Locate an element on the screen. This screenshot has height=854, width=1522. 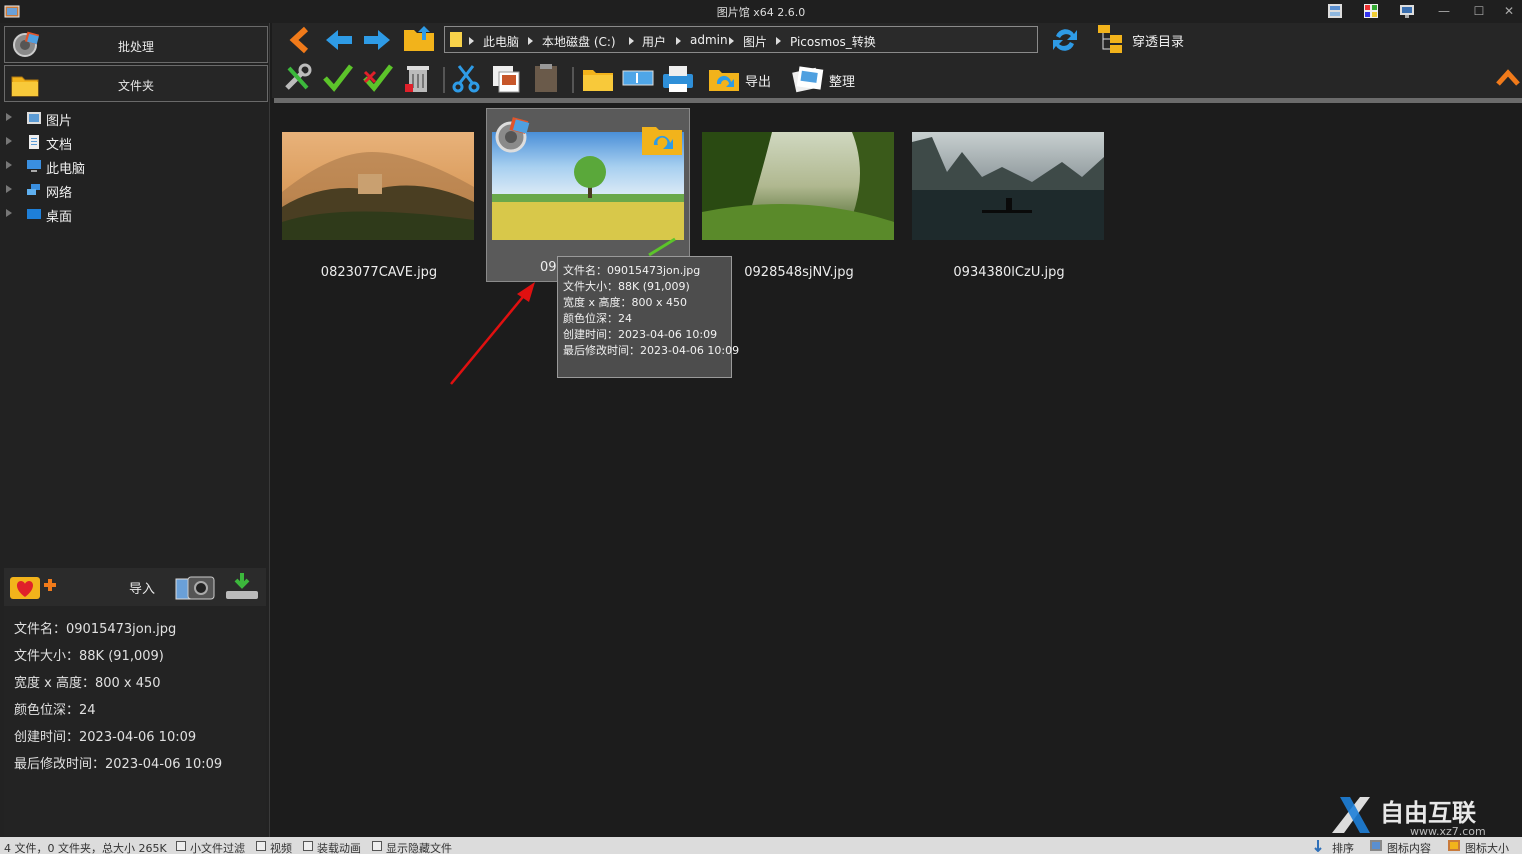
folder-rotate-overlay-icon is located at coordinates (662, 138).